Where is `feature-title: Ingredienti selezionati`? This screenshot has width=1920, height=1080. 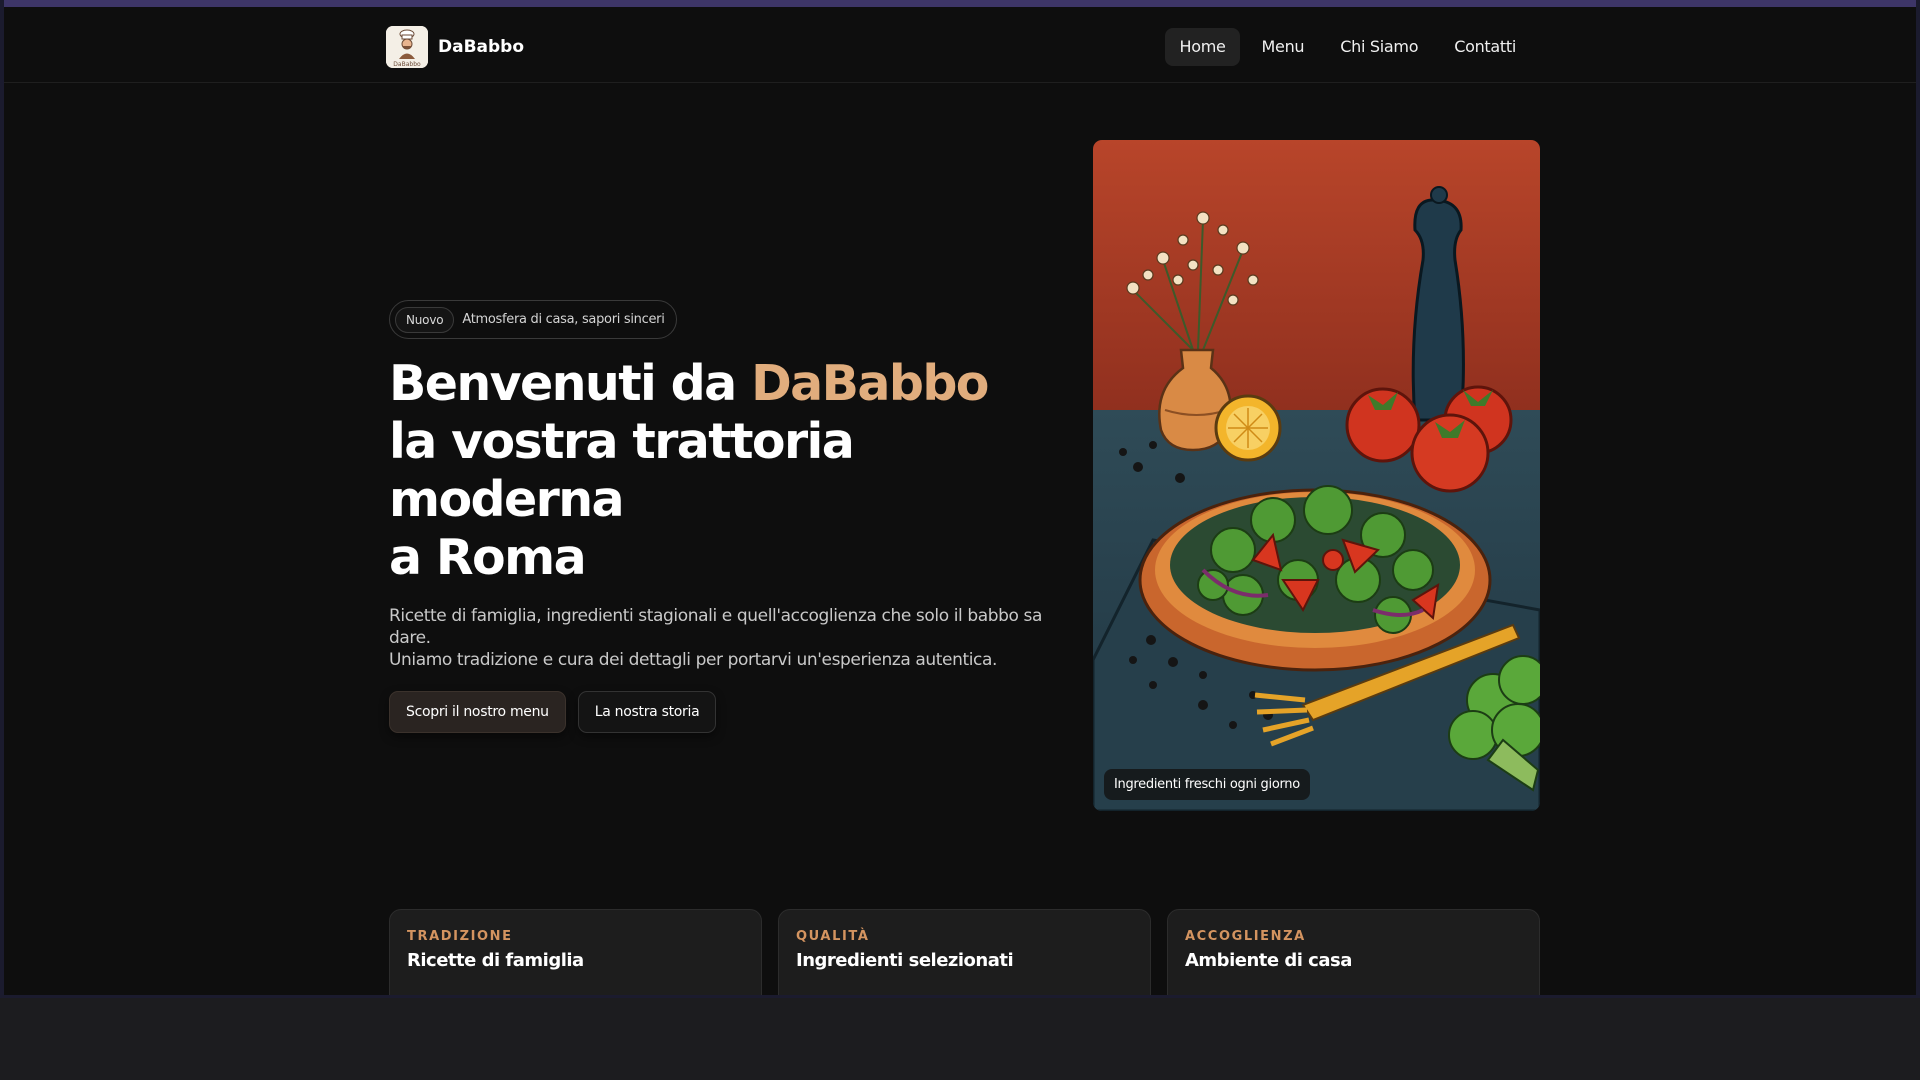 feature-title: Ingredienti selezionati is located at coordinates (905, 960).